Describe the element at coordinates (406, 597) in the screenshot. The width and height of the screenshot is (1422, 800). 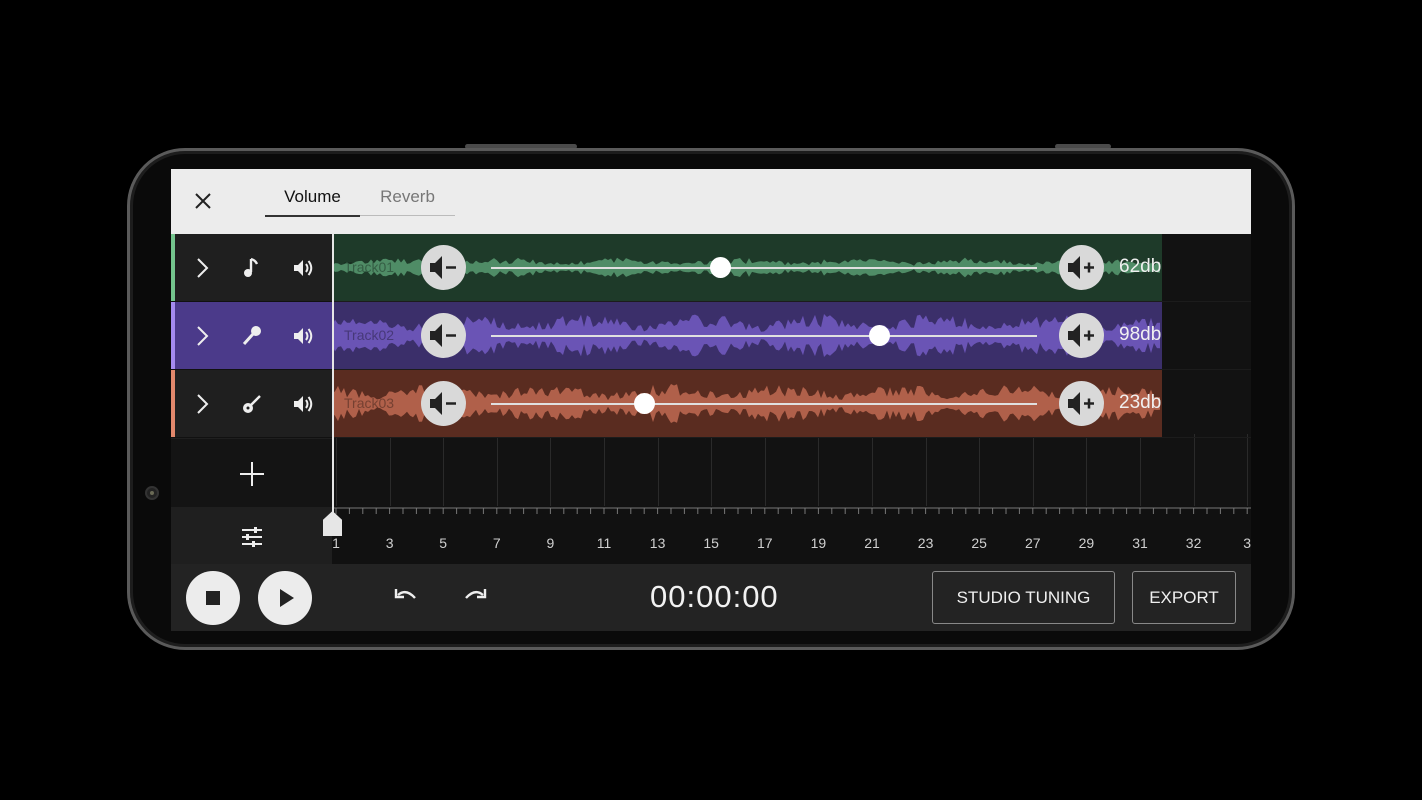
I see `undo-icon` at that location.